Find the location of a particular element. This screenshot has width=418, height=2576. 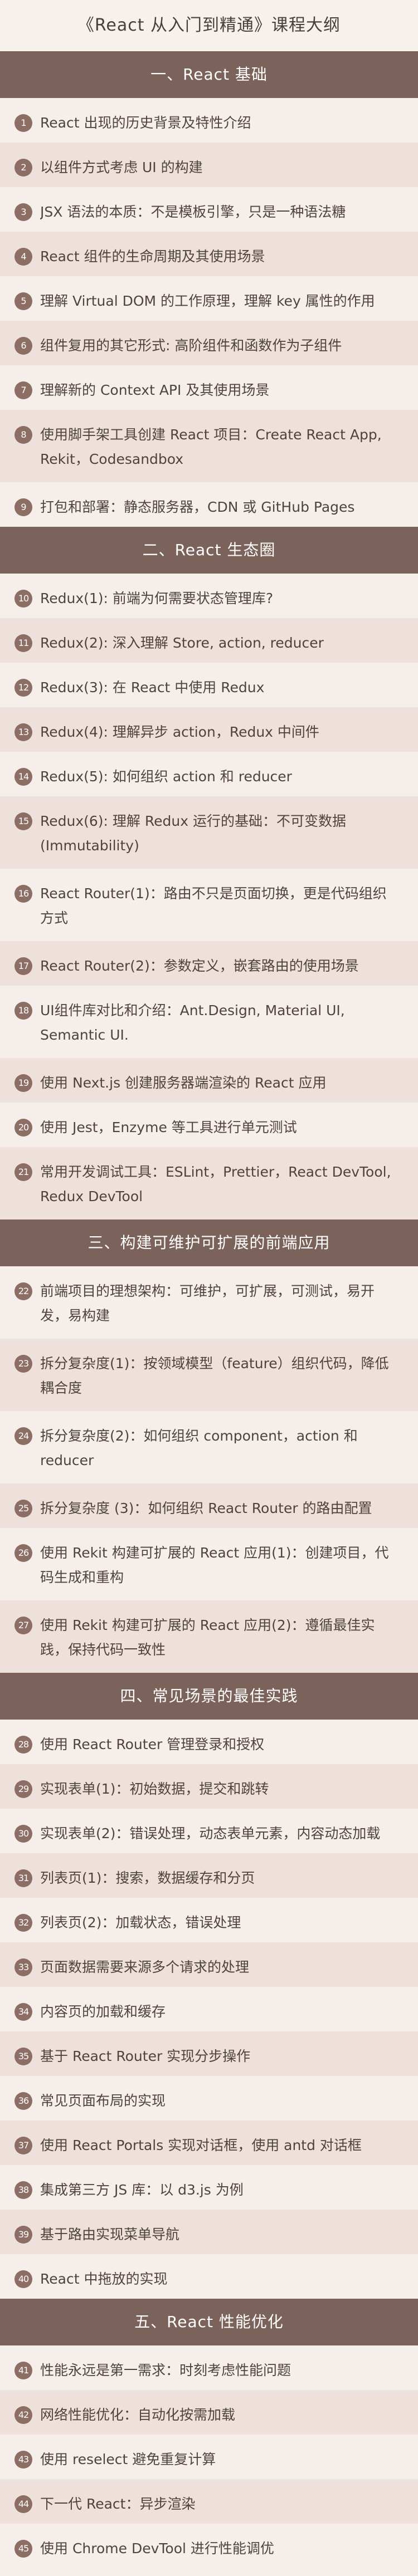

item-number-badge: 30 is located at coordinates (23, 1834).